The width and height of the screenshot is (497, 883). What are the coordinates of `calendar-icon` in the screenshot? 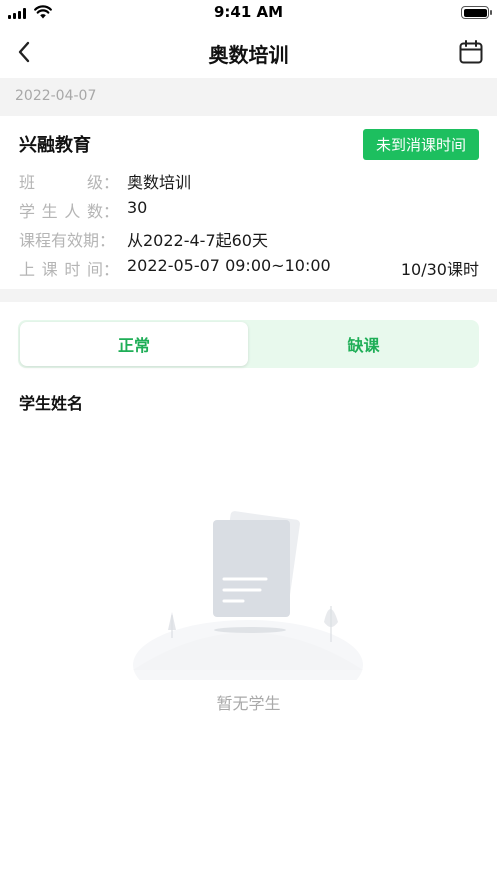 It's located at (471, 52).